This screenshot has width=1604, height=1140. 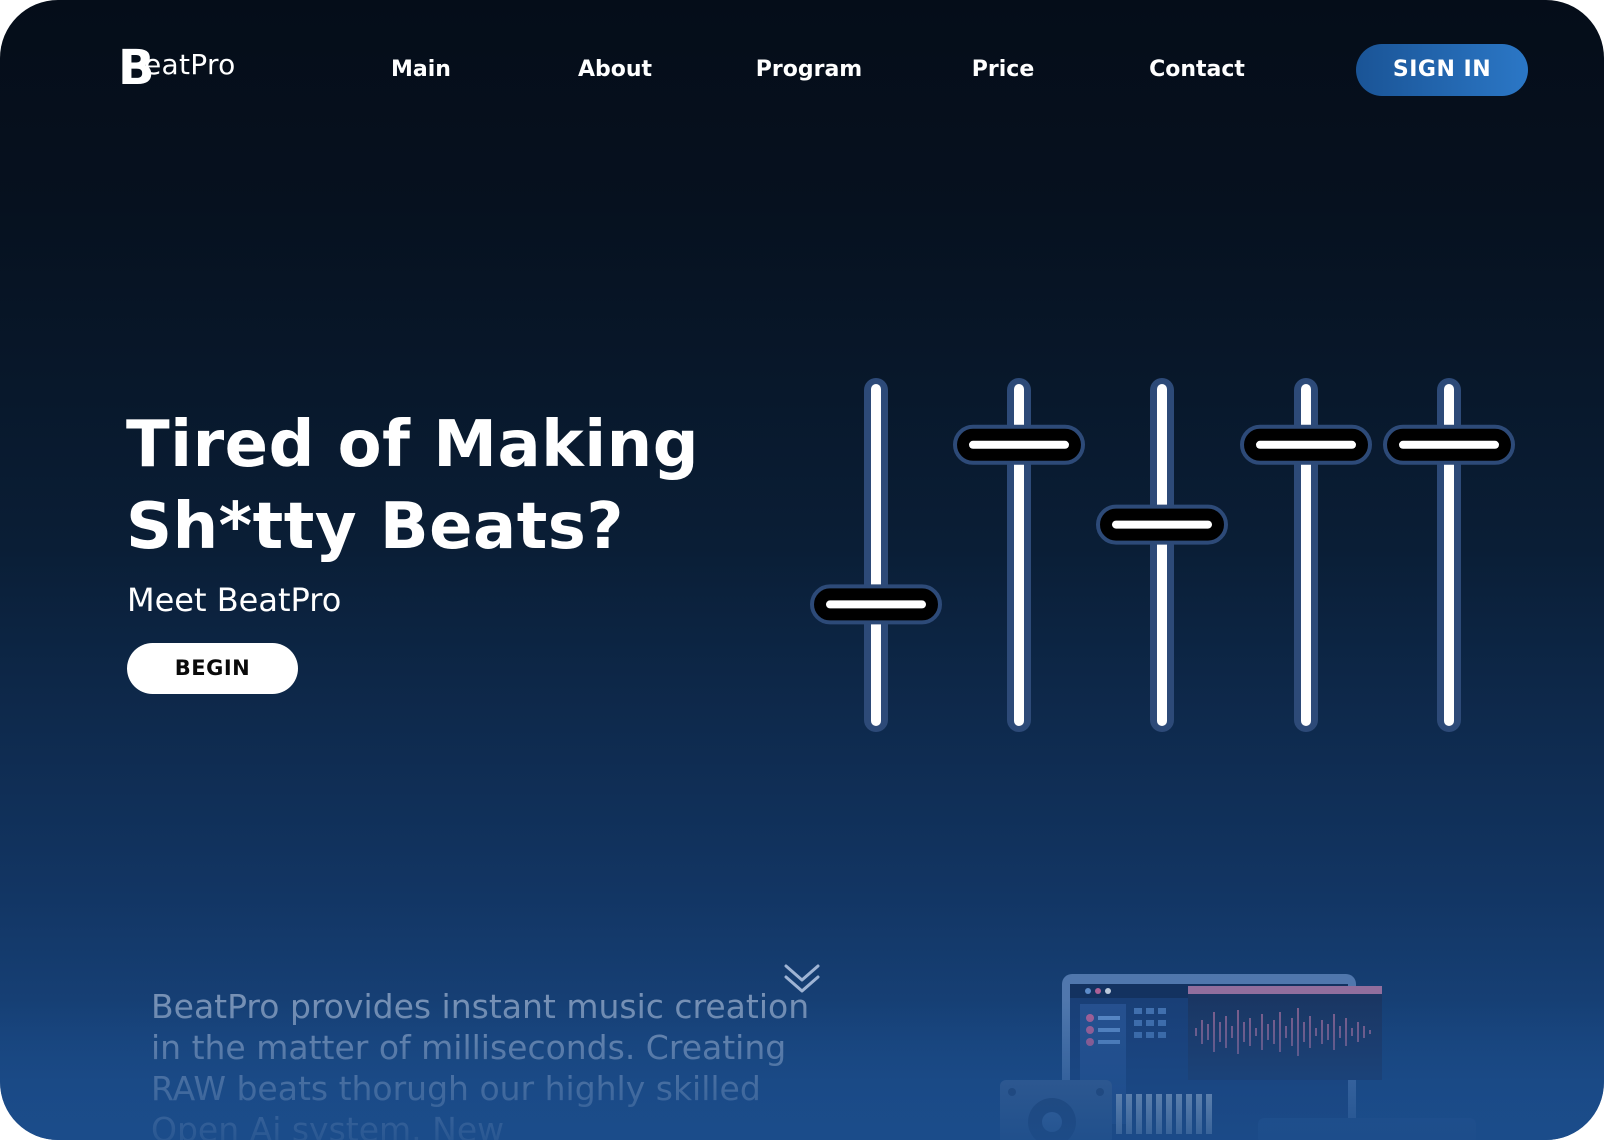 I want to click on brand-logo: B eatPro, so click(x=188, y=68).